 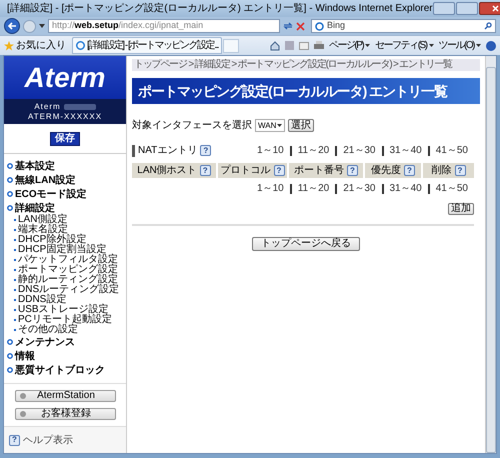 What do you see at coordinates (220, 9) in the screenshot?
I see `window-title: [詳細設定] - [ポートマッピング設定(ローカルルータ) エントリ一覧] - Windows Internet Explorer` at bounding box center [220, 9].